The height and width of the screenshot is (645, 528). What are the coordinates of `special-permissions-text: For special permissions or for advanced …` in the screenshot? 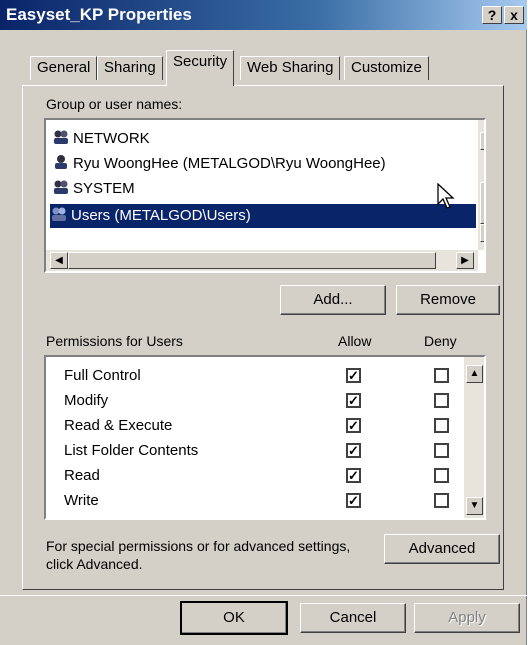 It's located at (198, 546).